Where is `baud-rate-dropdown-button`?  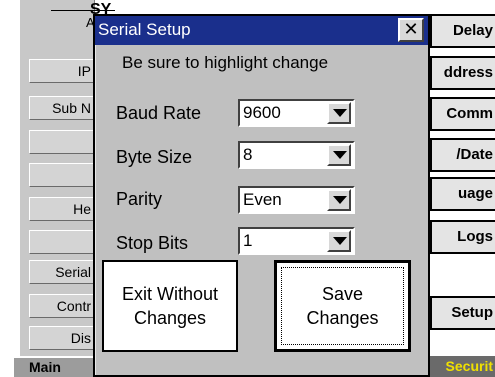 baud-rate-dropdown-button is located at coordinates (339, 113).